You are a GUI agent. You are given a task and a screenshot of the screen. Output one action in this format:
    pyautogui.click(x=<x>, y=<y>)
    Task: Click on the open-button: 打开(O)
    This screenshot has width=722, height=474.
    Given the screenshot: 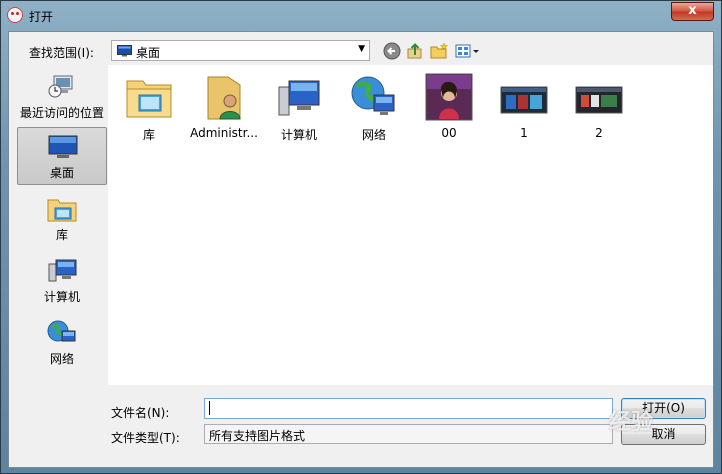 What is the action you would take?
    pyautogui.click(x=663, y=408)
    